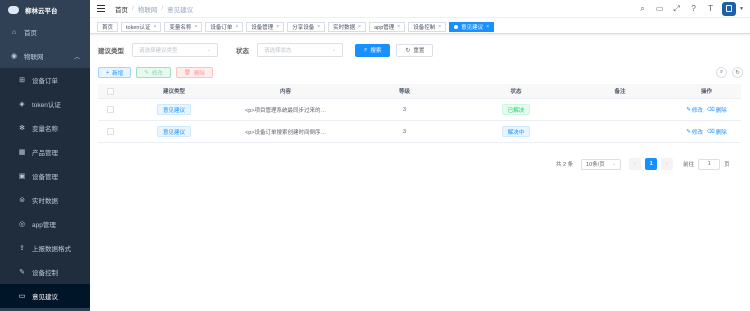 The image size is (750, 311). I want to click on search-button: ⌕ 搜索, so click(373, 50).